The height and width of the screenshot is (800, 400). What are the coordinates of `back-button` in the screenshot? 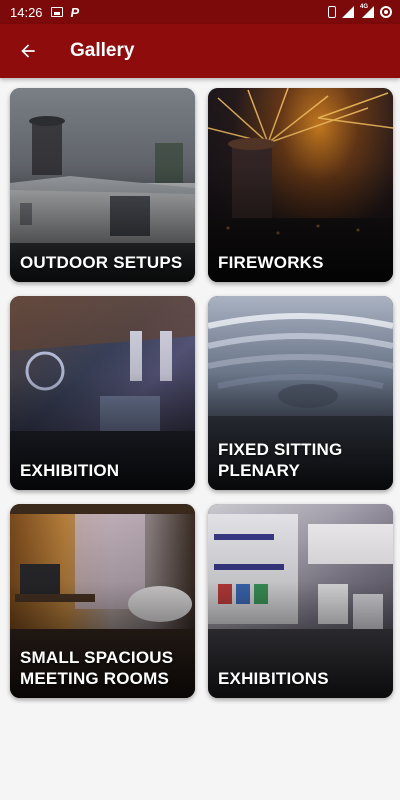 It's located at (28, 51).